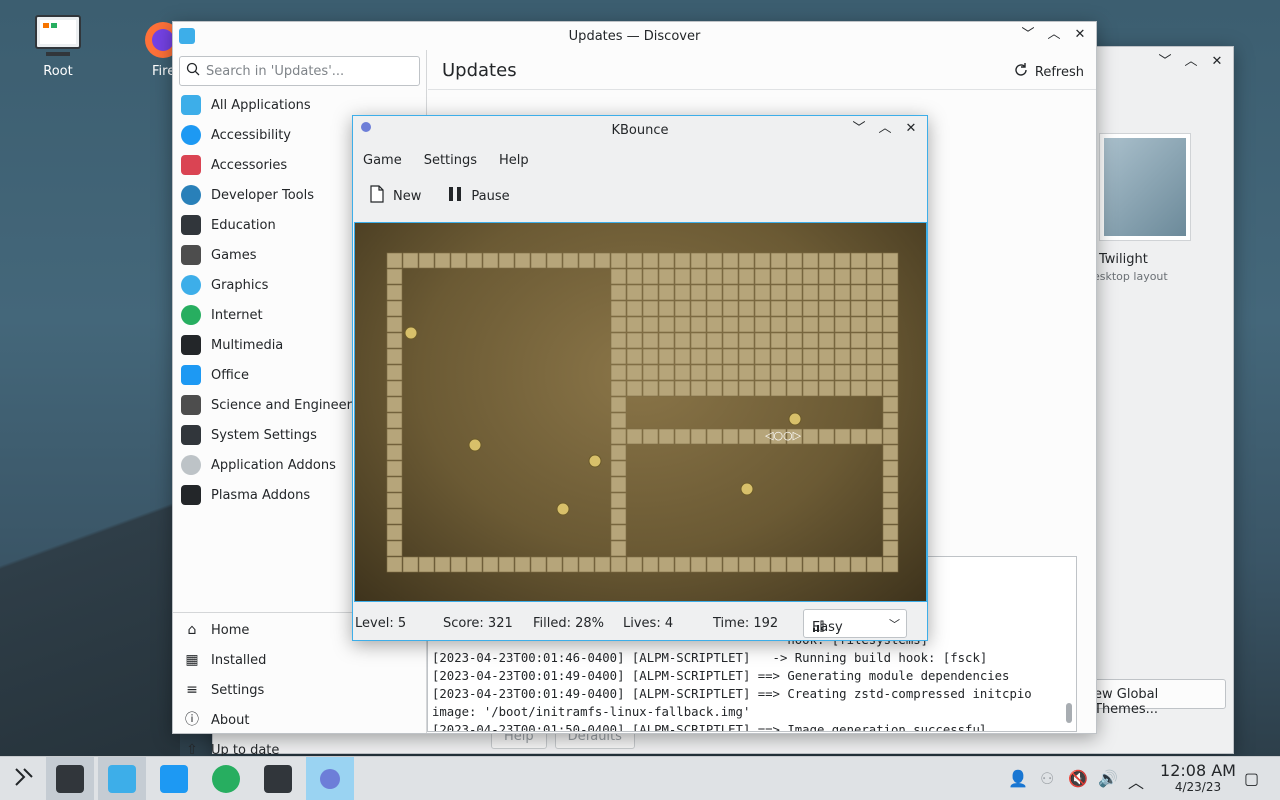  Describe the element at coordinates (366, 127) in the screenshot. I see `kbounce-app-icon` at that location.